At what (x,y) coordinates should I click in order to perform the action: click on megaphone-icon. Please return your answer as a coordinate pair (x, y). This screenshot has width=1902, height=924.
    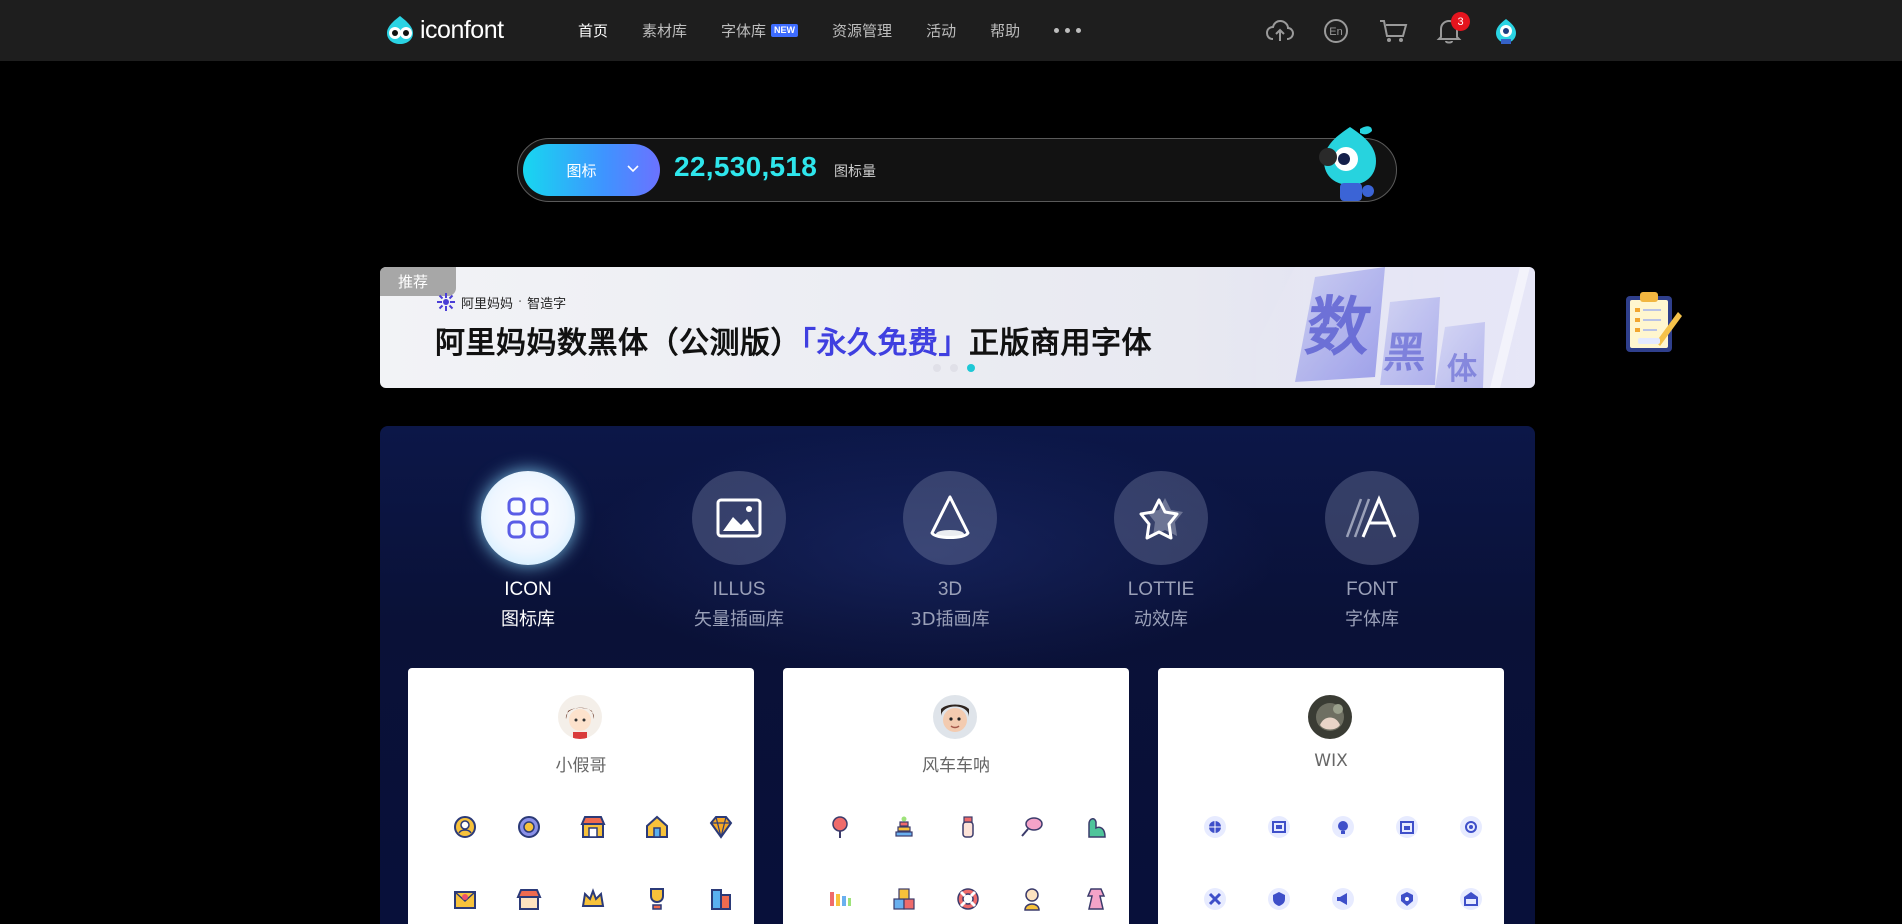
    Looking at the image, I should click on (1343, 899).